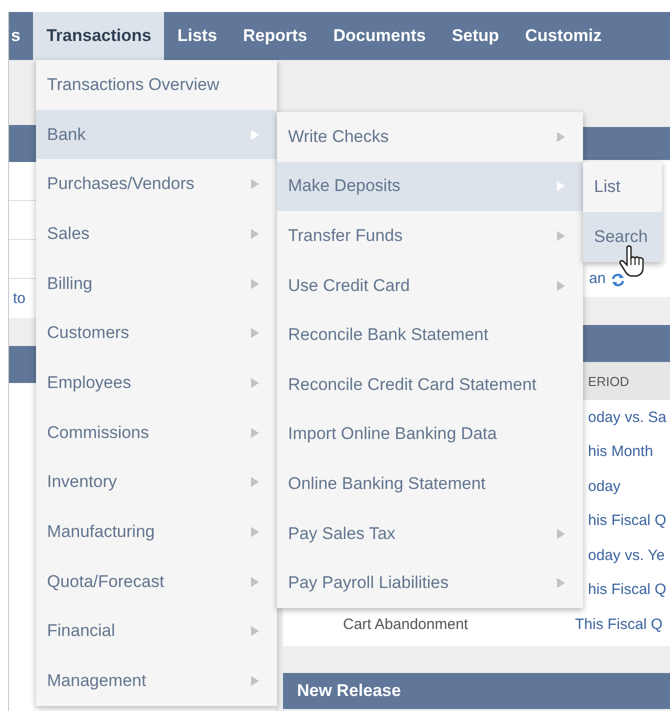  What do you see at coordinates (98, 36) in the screenshot?
I see `nav-tab: Transactions` at bounding box center [98, 36].